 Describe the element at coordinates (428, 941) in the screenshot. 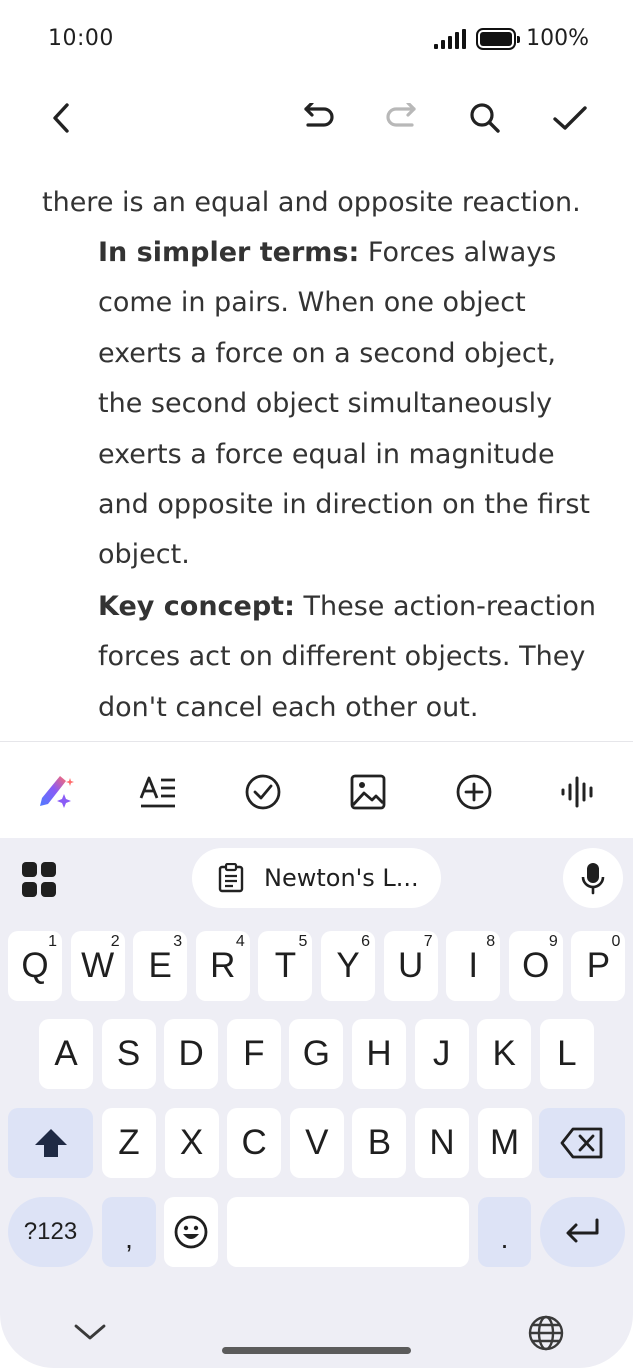

I see `key-number-hint: 7` at that location.